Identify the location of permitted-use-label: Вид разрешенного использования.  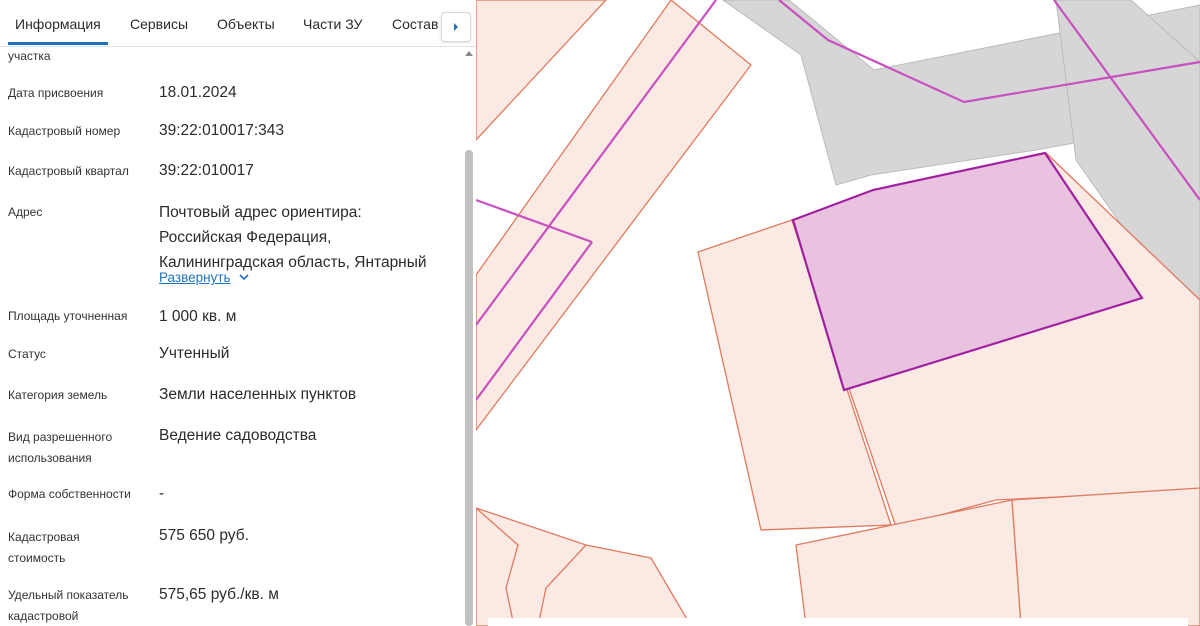
(78, 448).